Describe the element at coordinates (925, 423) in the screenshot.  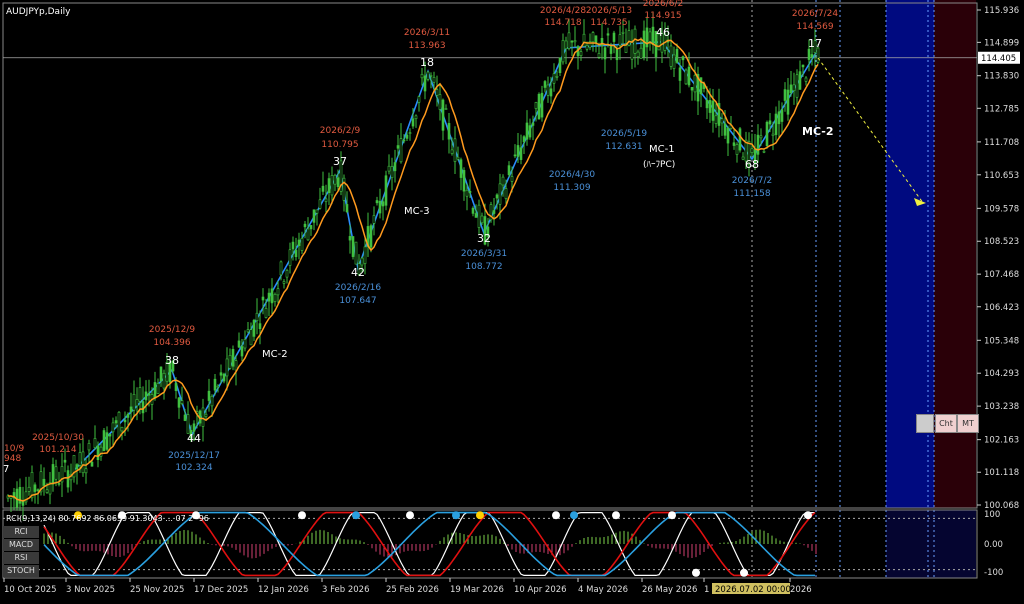
I see `list-icon` at that location.